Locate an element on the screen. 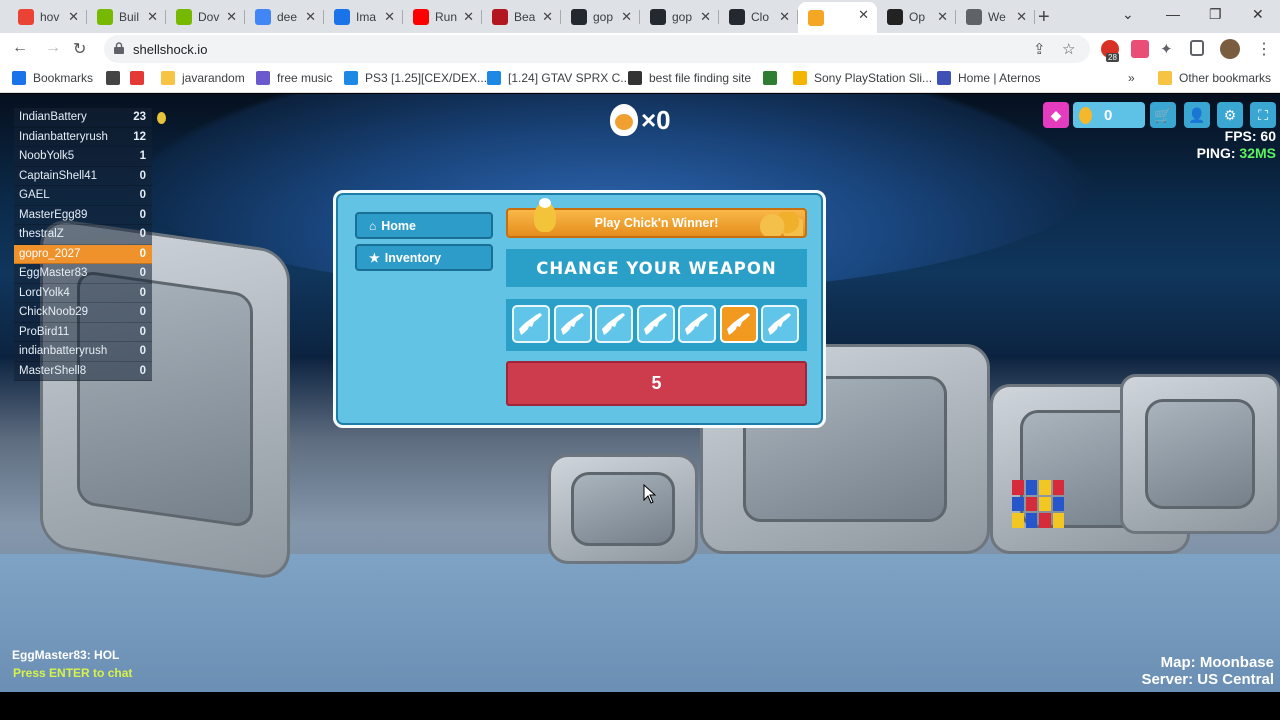 This screenshot has width=1280, height=720. shop-icon: 🛒 is located at coordinates (1163, 115).